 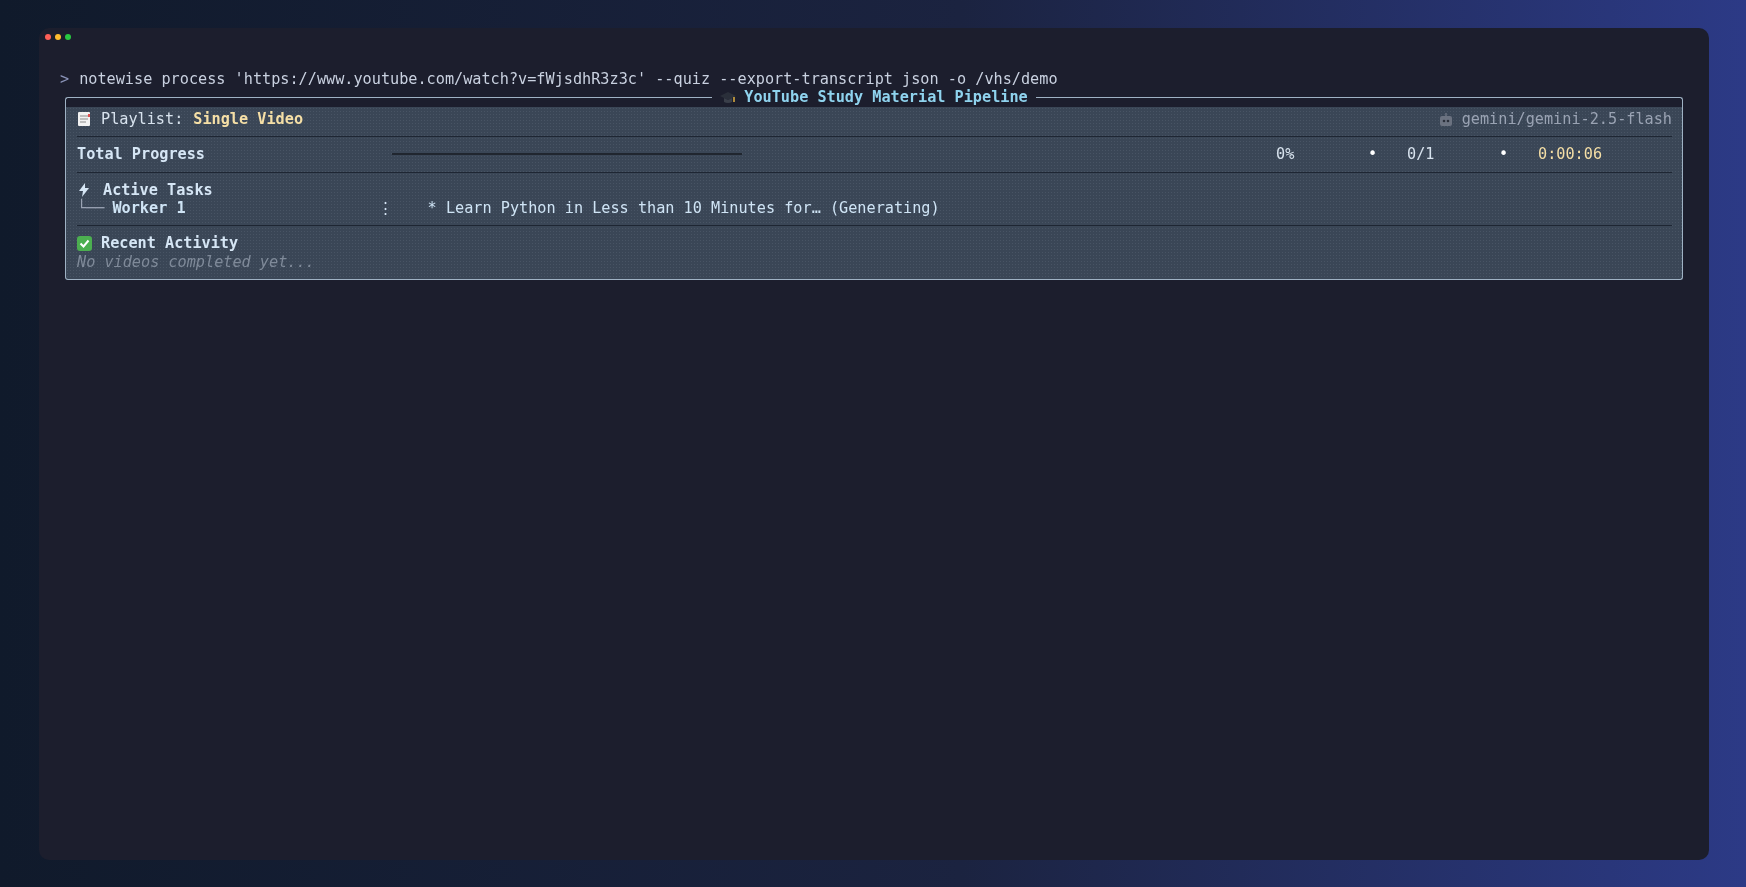 What do you see at coordinates (886, 97) in the screenshot?
I see `panel-title: YouTube Study Material Pipeline` at bounding box center [886, 97].